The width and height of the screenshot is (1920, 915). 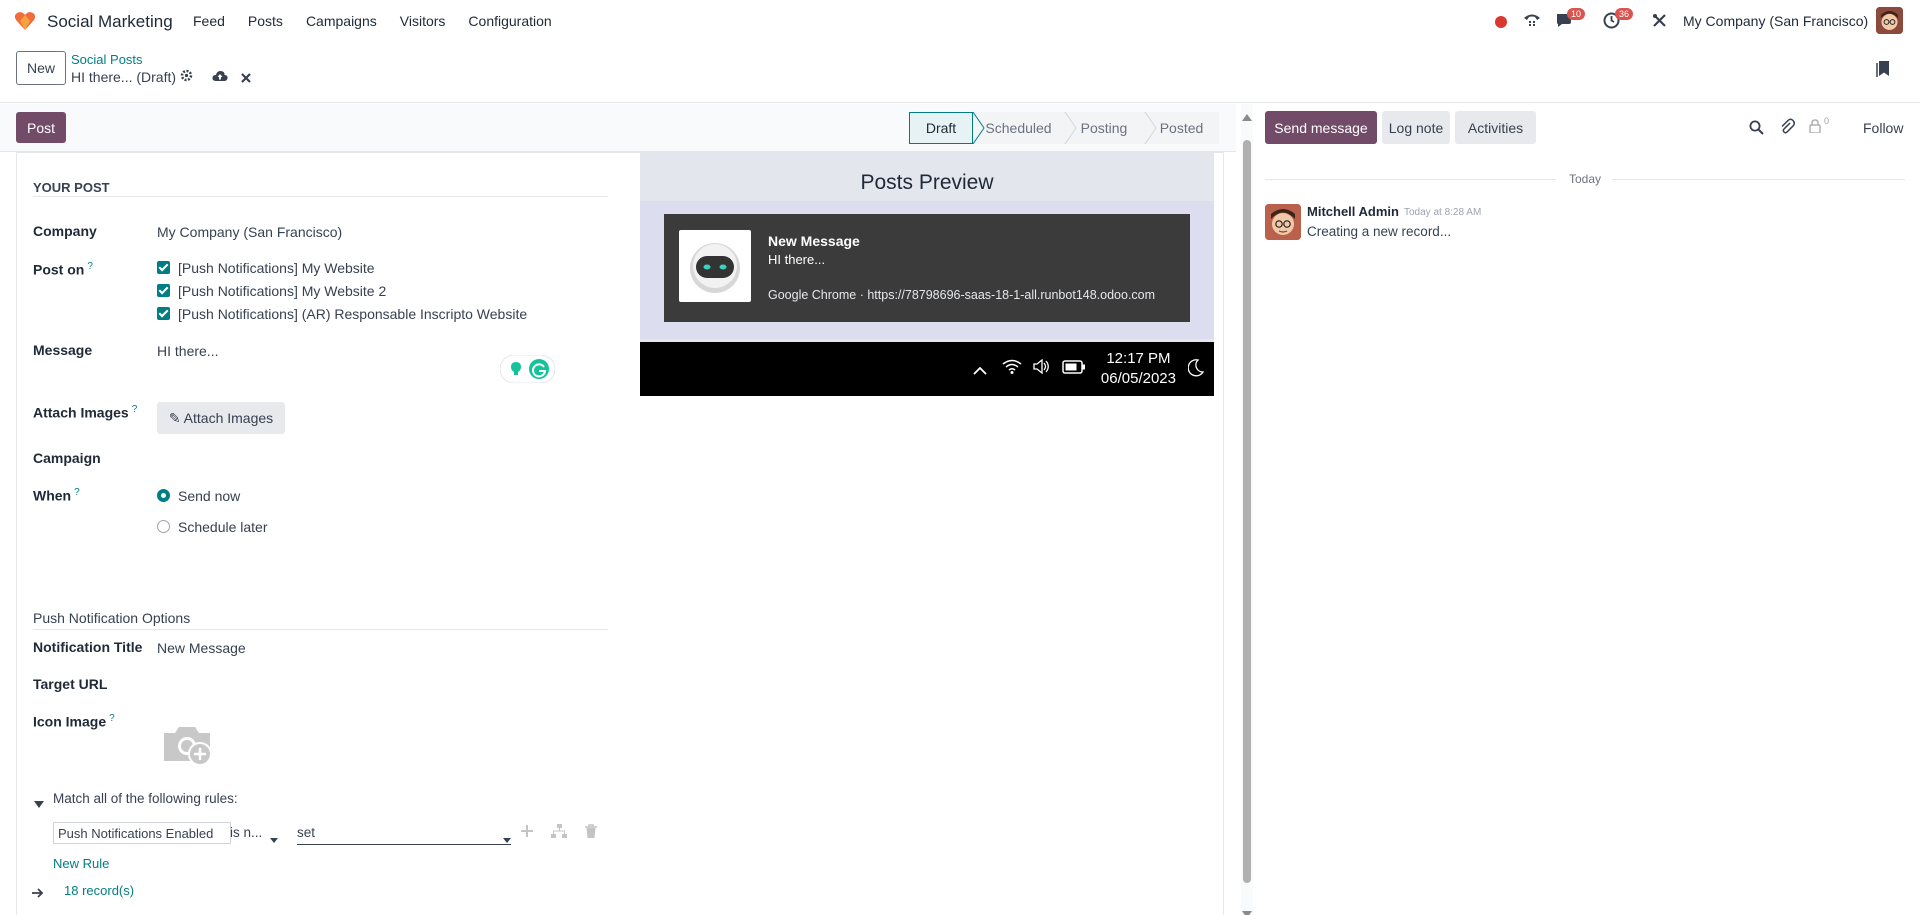 I want to click on chevron-up-icon, so click(x=980, y=370).